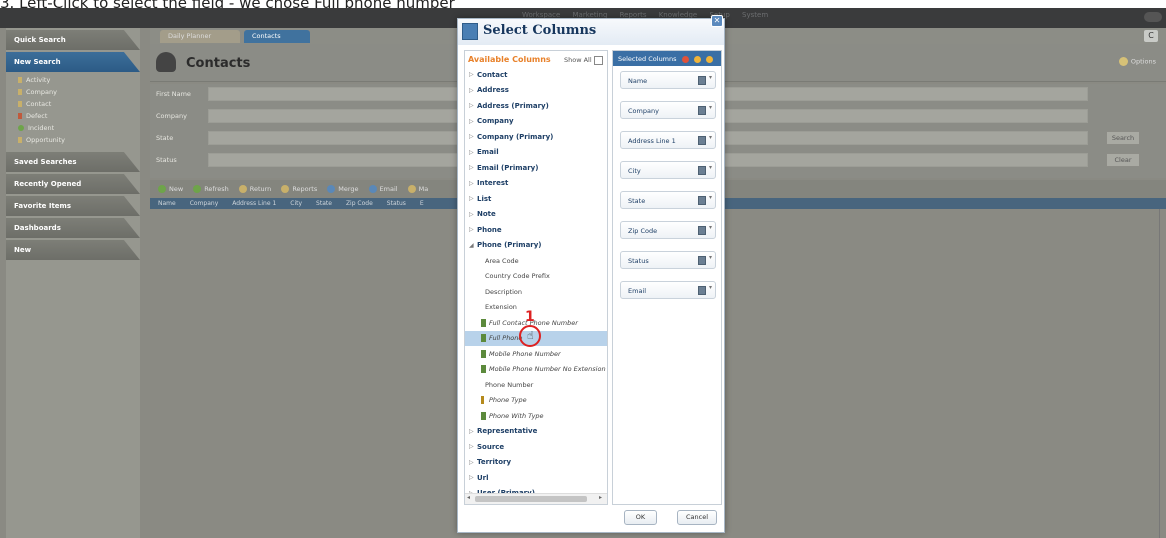  What do you see at coordinates (299, 189) in the screenshot?
I see `reports-button: Reports` at bounding box center [299, 189].